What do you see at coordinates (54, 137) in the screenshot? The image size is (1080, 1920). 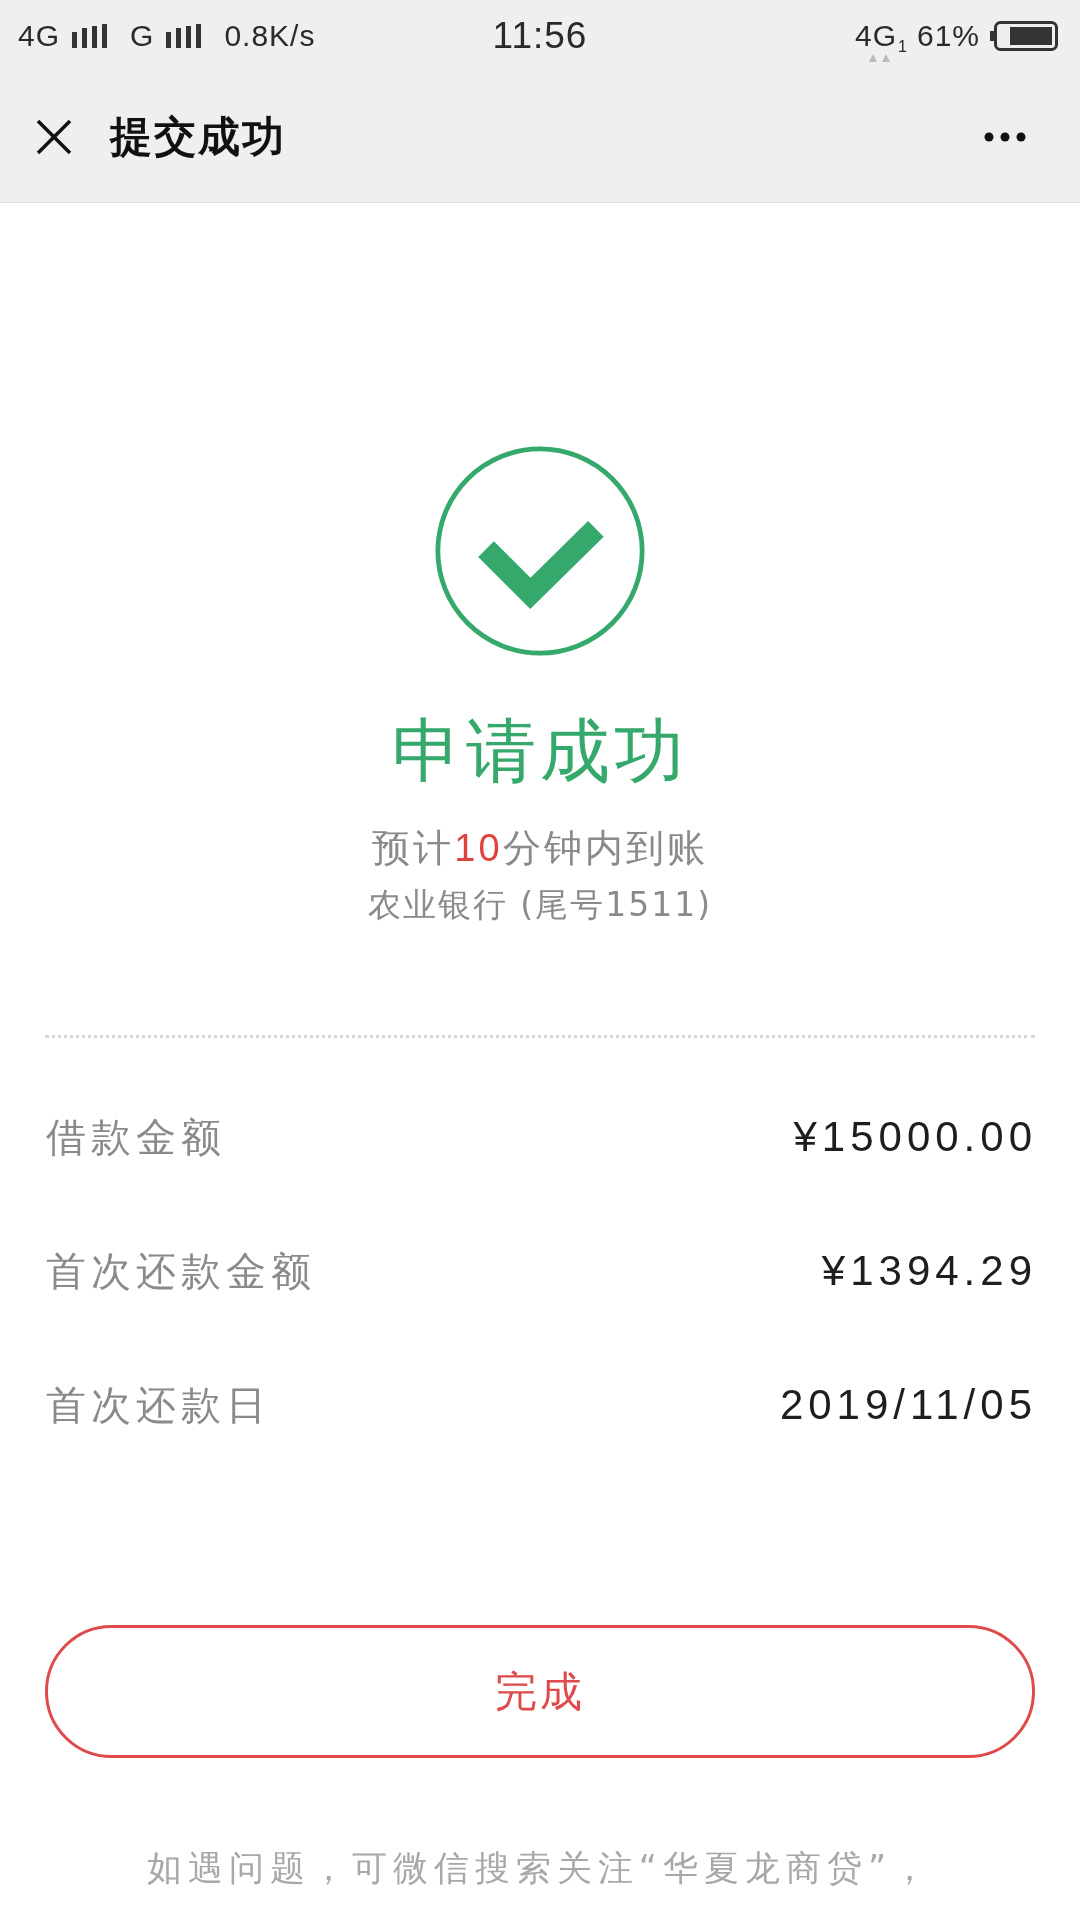 I see `close-icon` at bounding box center [54, 137].